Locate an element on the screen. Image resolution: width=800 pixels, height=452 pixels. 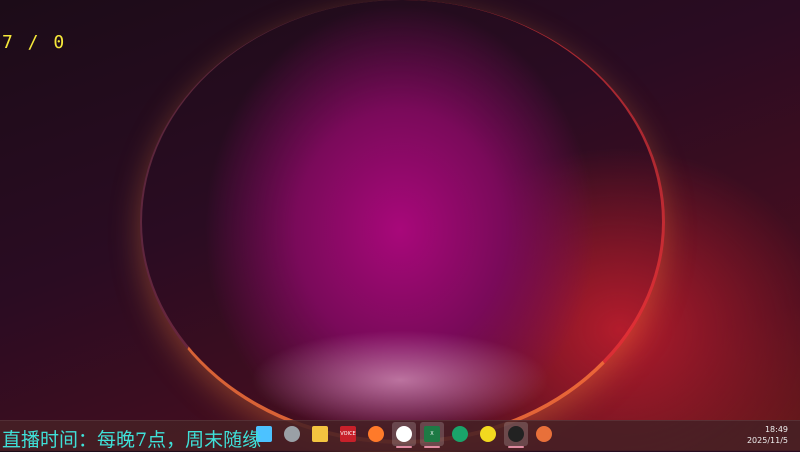
chrome-like-button is located at coordinates (376, 434).